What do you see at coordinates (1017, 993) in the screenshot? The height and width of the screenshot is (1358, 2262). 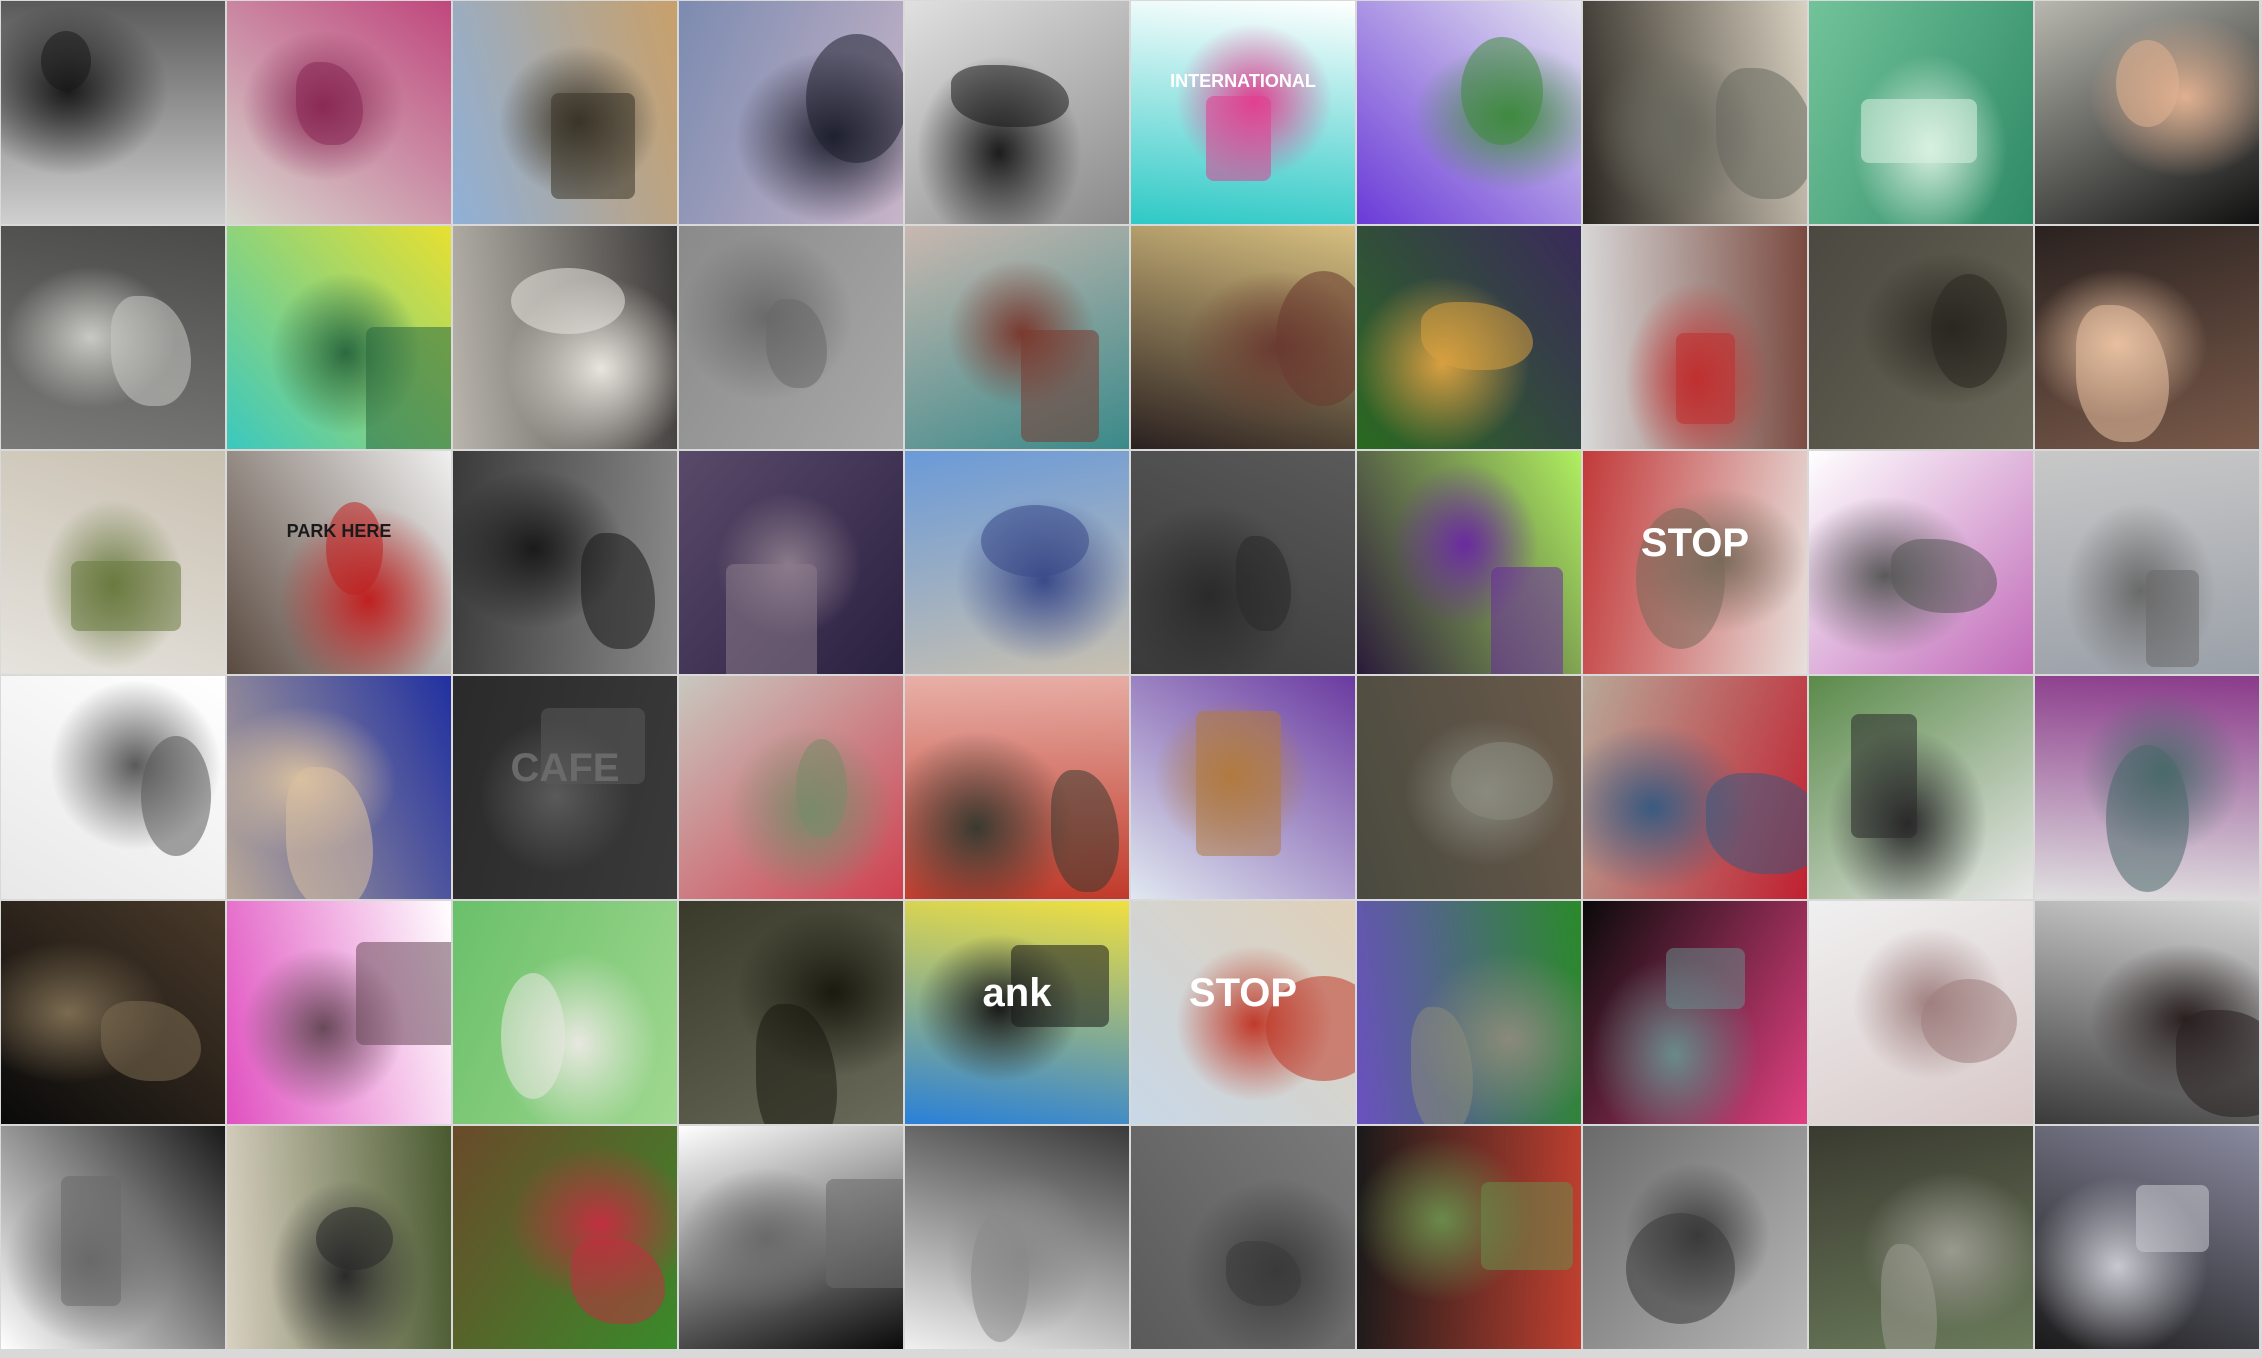 I see `photo-sign-text: ank` at bounding box center [1017, 993].